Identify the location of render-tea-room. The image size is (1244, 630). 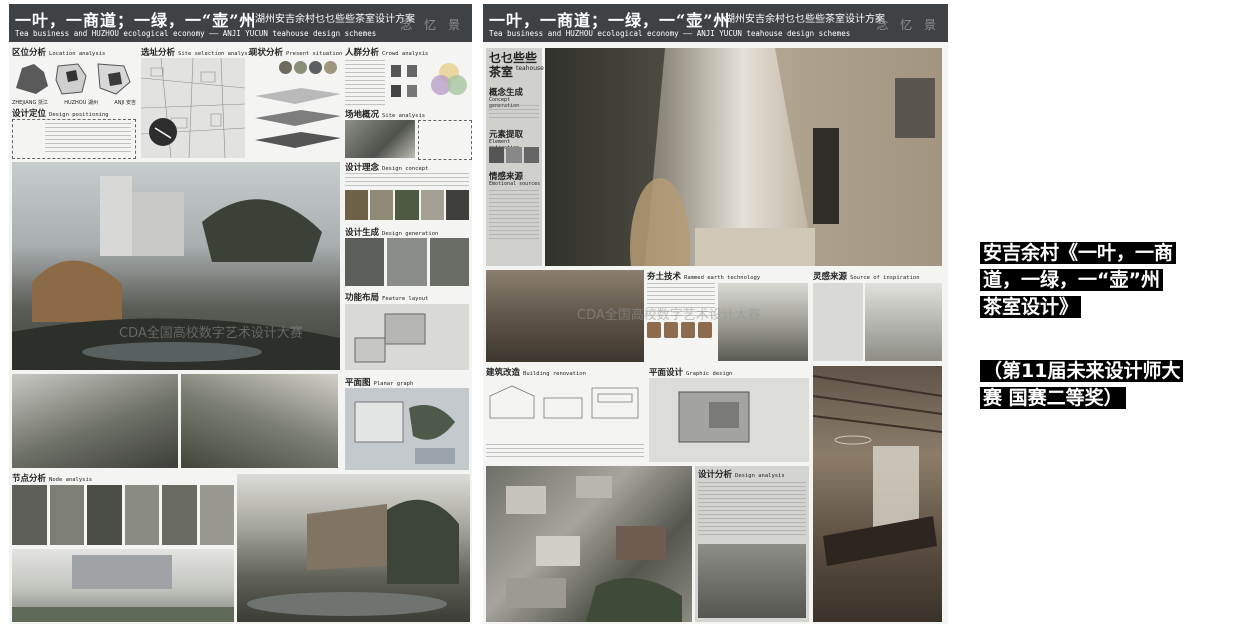
(877, 494).